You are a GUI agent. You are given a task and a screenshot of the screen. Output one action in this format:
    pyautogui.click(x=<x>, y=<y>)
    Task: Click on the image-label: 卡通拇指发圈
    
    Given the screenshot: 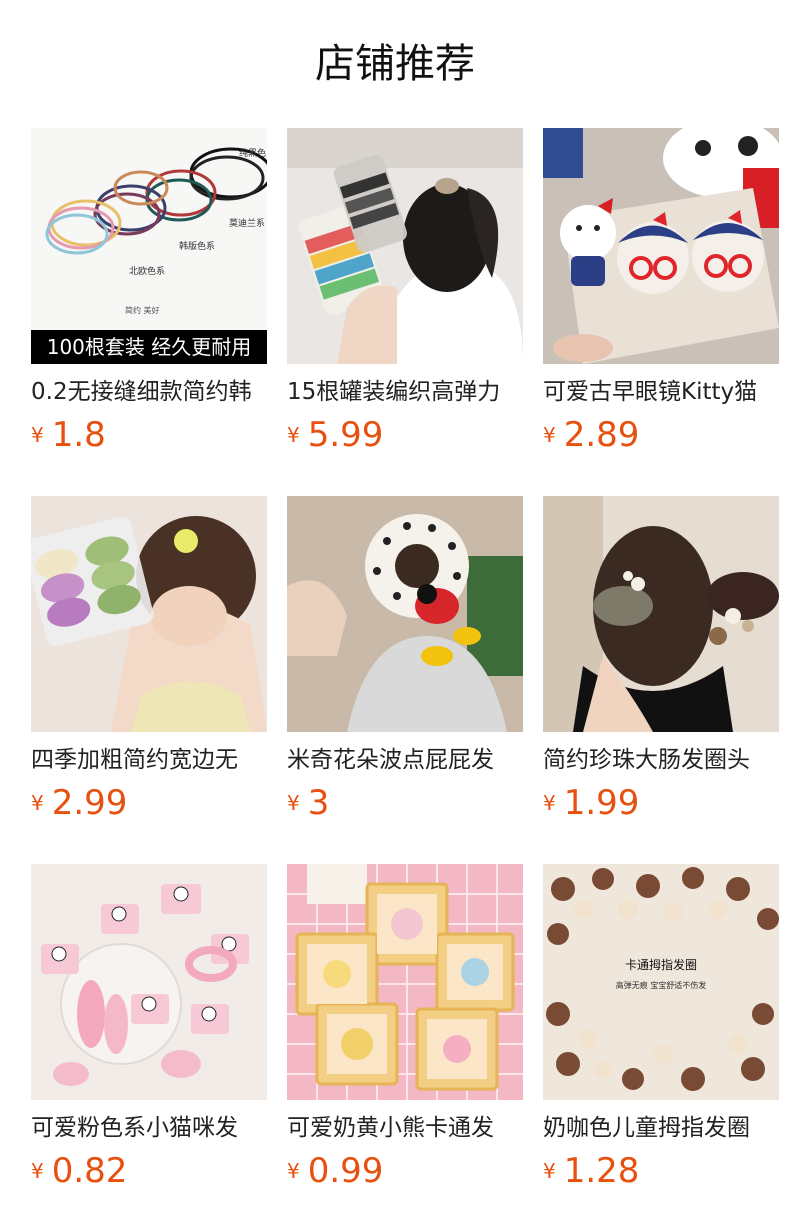 What is the action you would take?
    pyautogui.click(x=661, y=964)
    